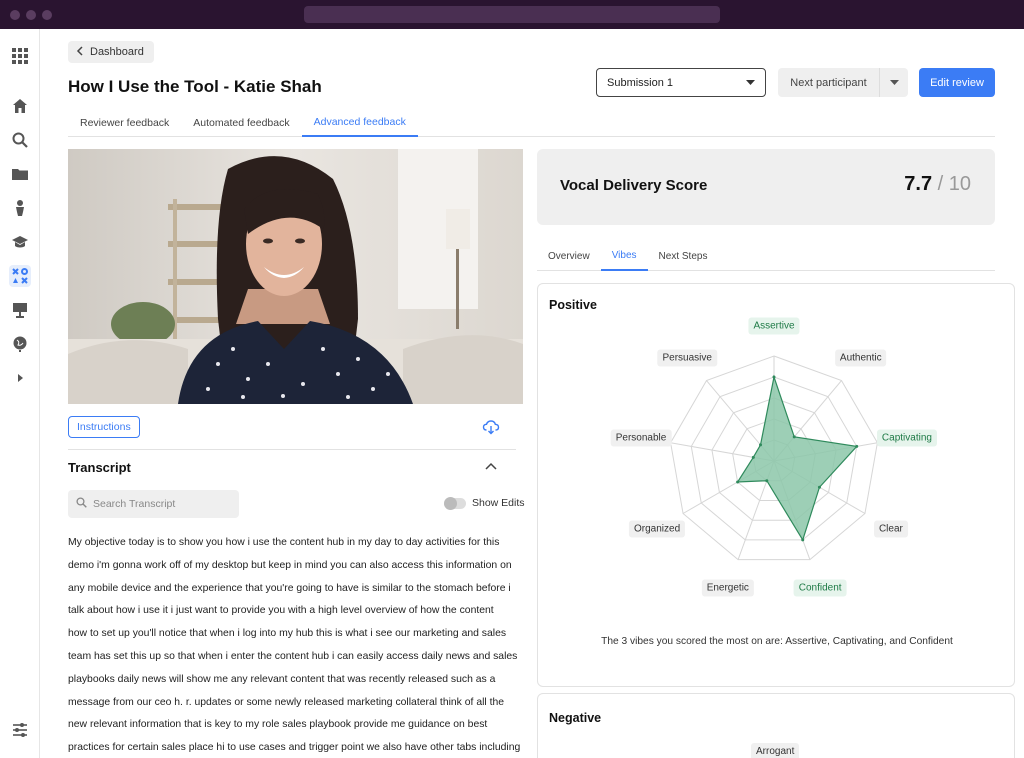  Describe the element at coordinates (624, 256) in the screenshot. I see `tab-vibes: Vibes` at that location.